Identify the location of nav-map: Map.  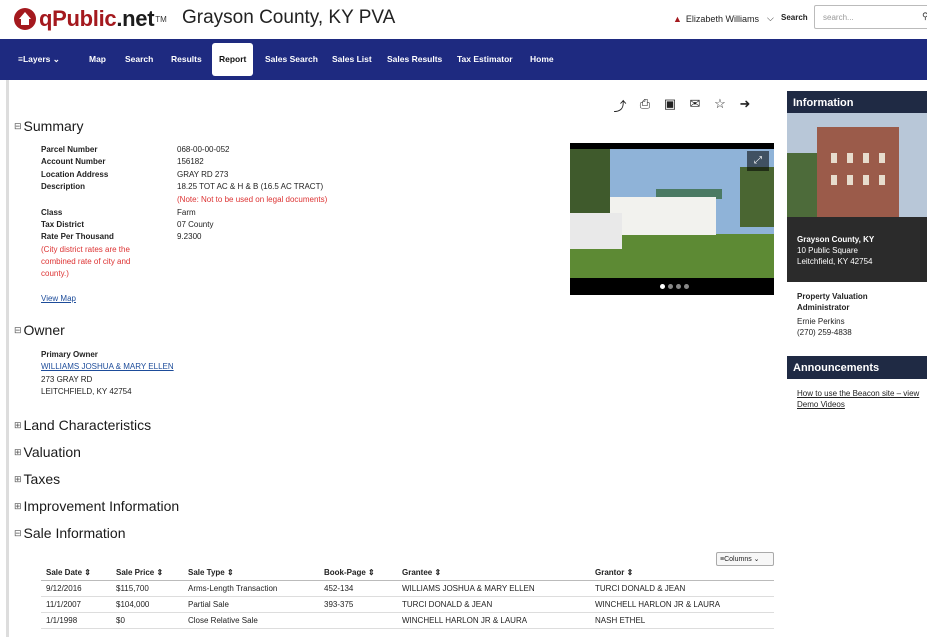
(97, 59).